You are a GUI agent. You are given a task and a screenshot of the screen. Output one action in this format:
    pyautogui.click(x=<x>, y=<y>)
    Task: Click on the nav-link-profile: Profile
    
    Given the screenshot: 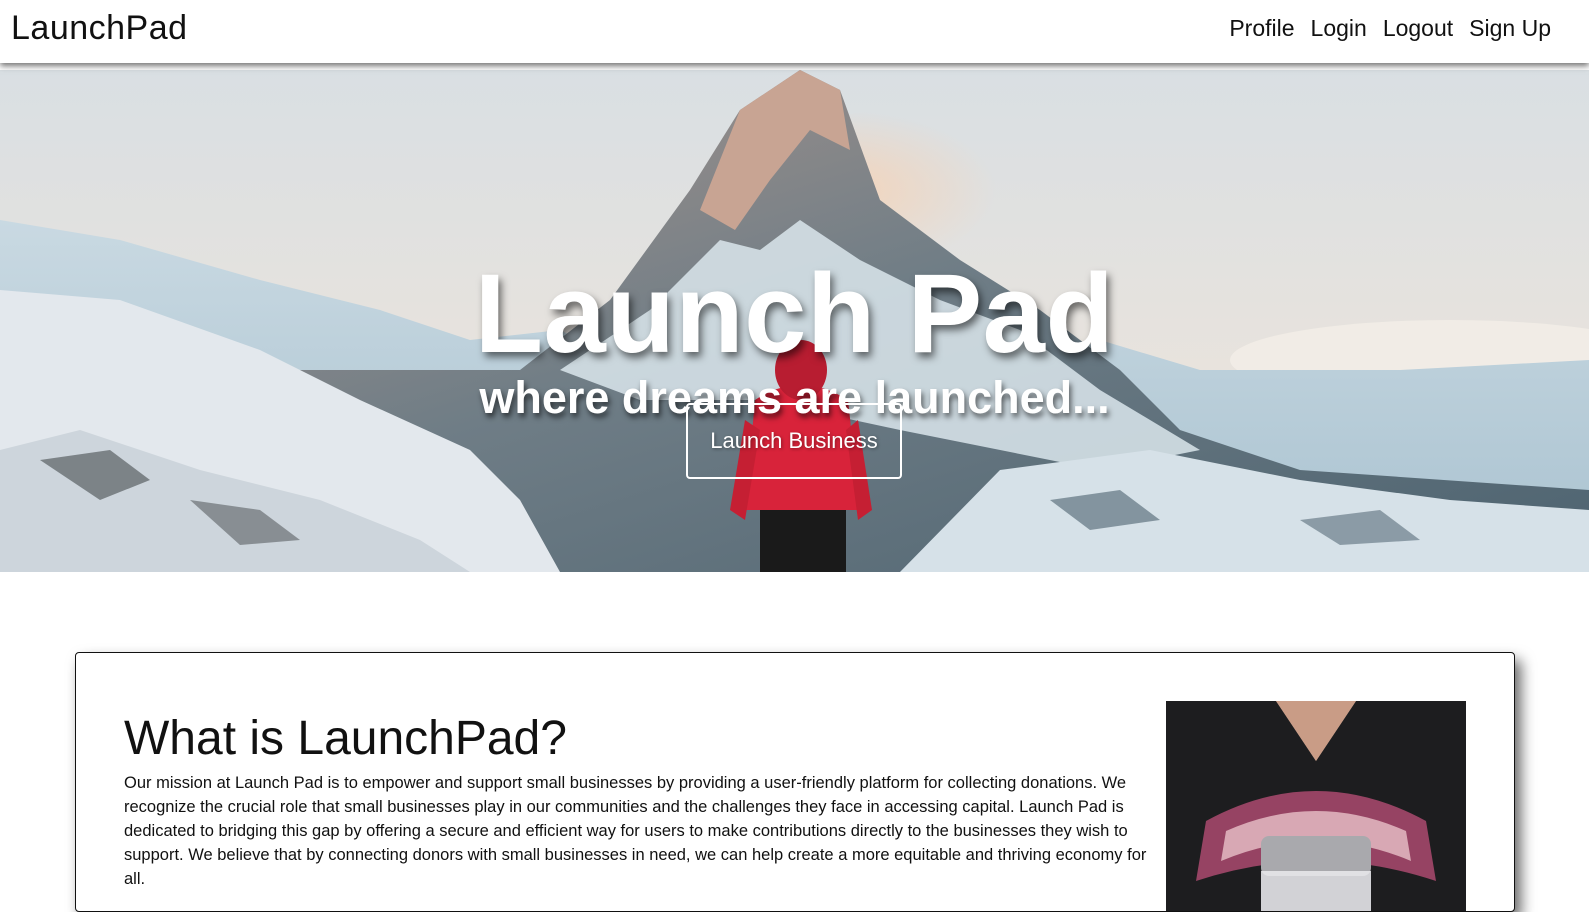 What is the action you would take?
    pyautogui.click(x=1261, y=28)
    